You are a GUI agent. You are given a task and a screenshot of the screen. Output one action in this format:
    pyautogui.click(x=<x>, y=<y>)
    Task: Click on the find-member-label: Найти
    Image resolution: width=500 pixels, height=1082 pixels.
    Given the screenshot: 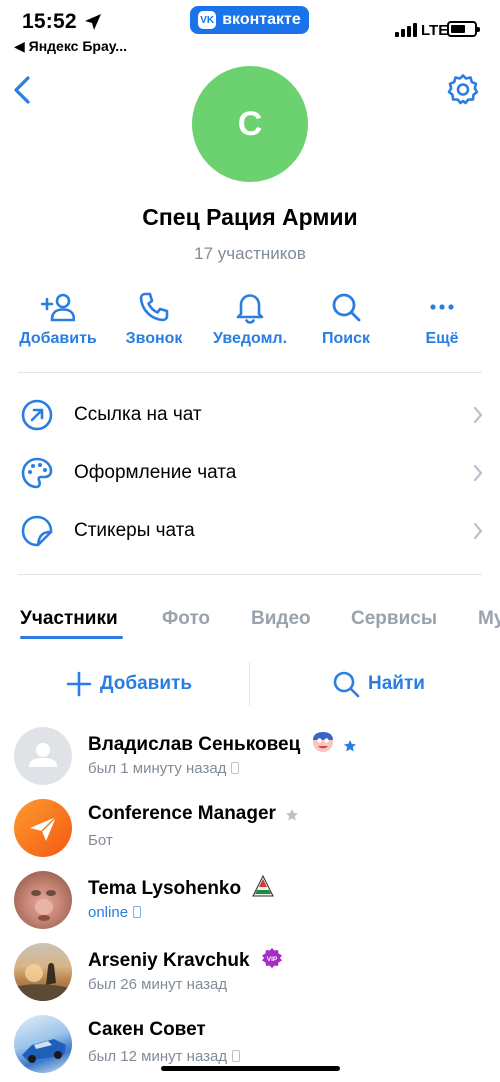 What is the action you would take?
    pyautogui.click(x=396, y=683)
    